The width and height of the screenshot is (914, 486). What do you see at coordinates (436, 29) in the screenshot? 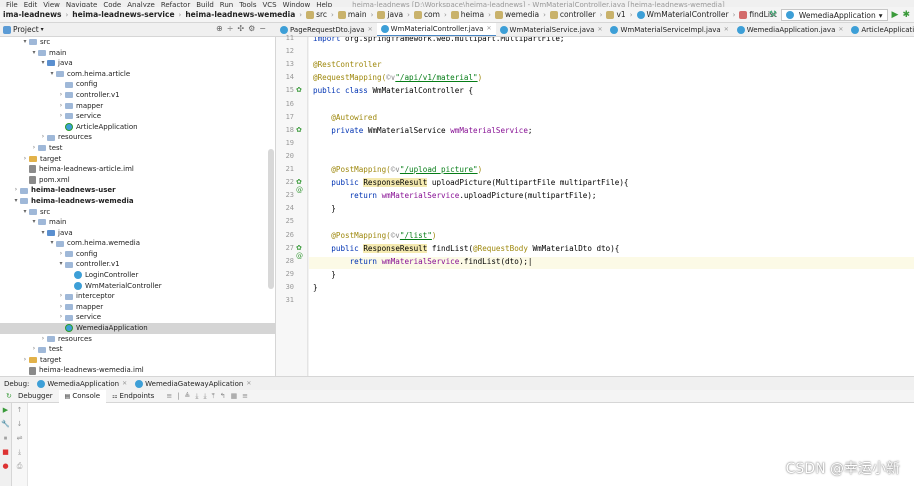
I see `editor-tab: WmMaterialController.java ✕` at bounding box center [436, 29].